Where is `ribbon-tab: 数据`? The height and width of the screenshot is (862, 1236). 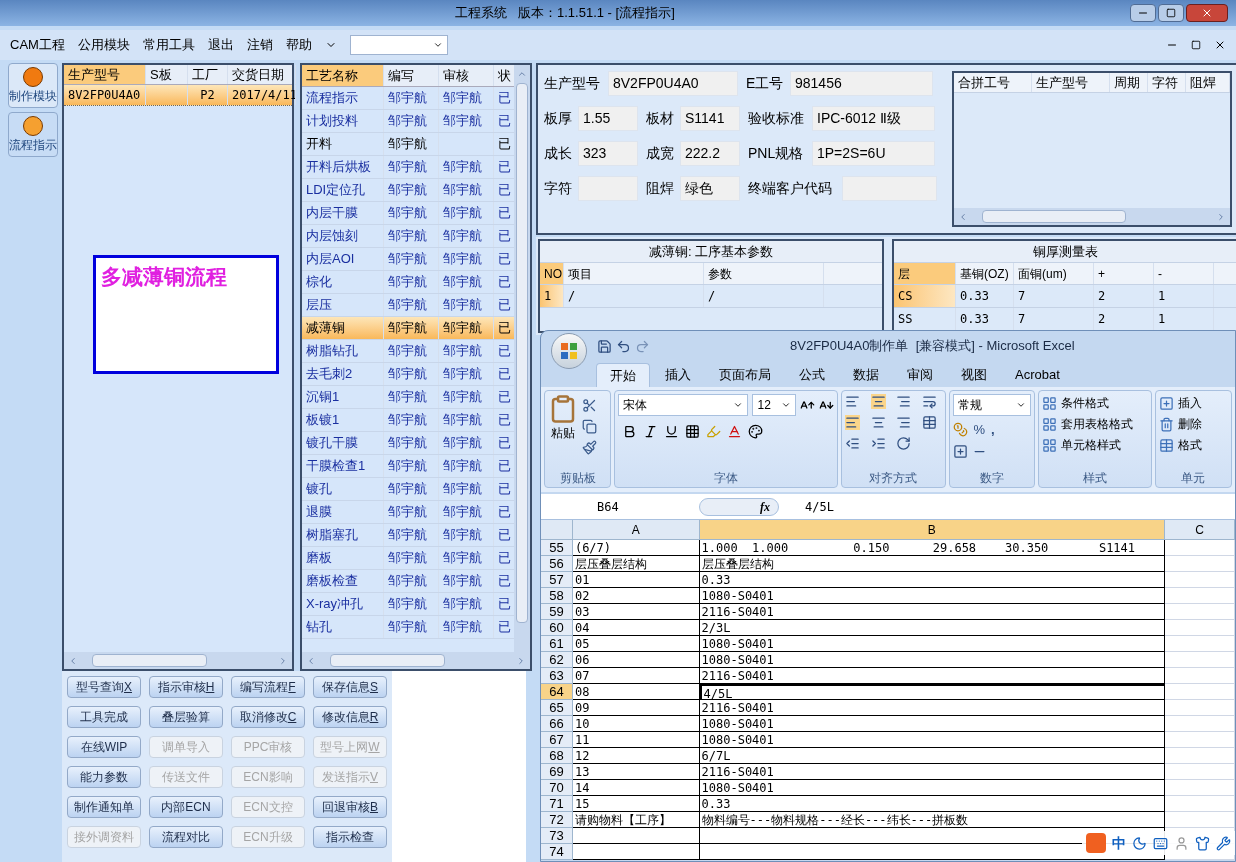
ribbon-tab: 数据 is located at coordinates (866, 375).